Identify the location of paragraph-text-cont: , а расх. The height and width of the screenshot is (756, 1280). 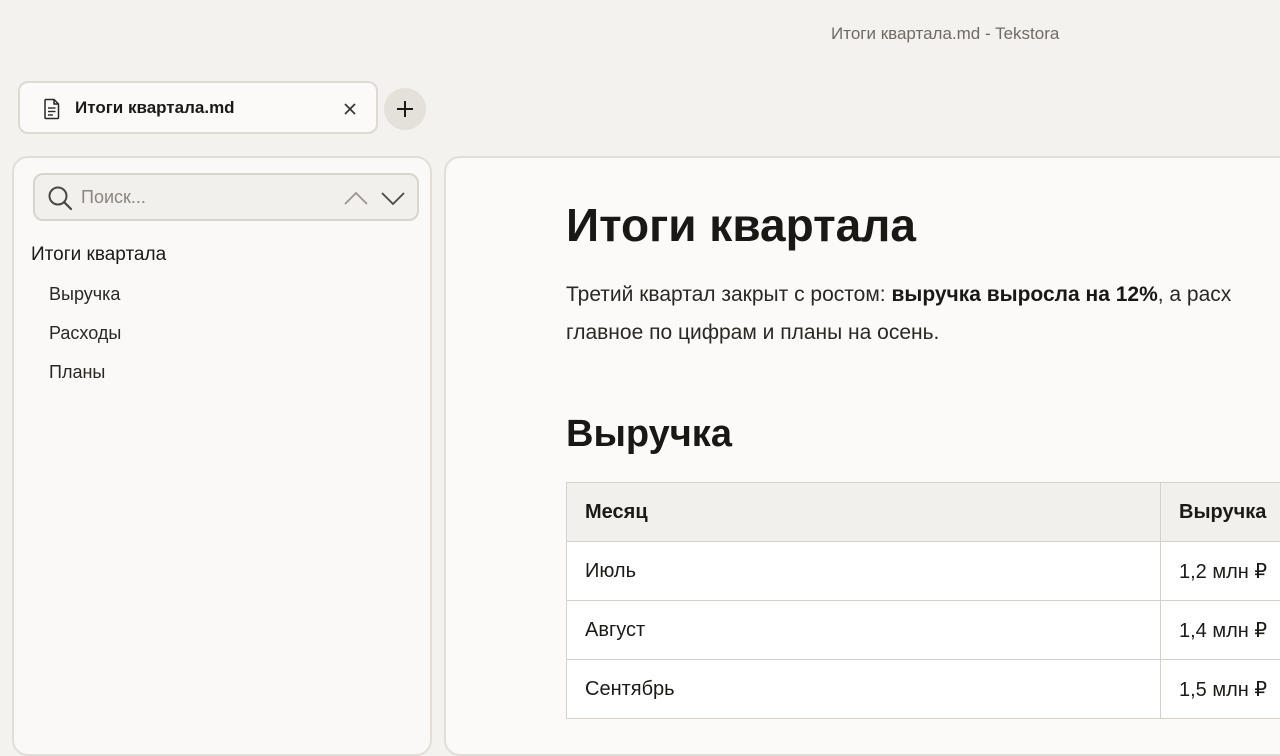
(1195, 294).